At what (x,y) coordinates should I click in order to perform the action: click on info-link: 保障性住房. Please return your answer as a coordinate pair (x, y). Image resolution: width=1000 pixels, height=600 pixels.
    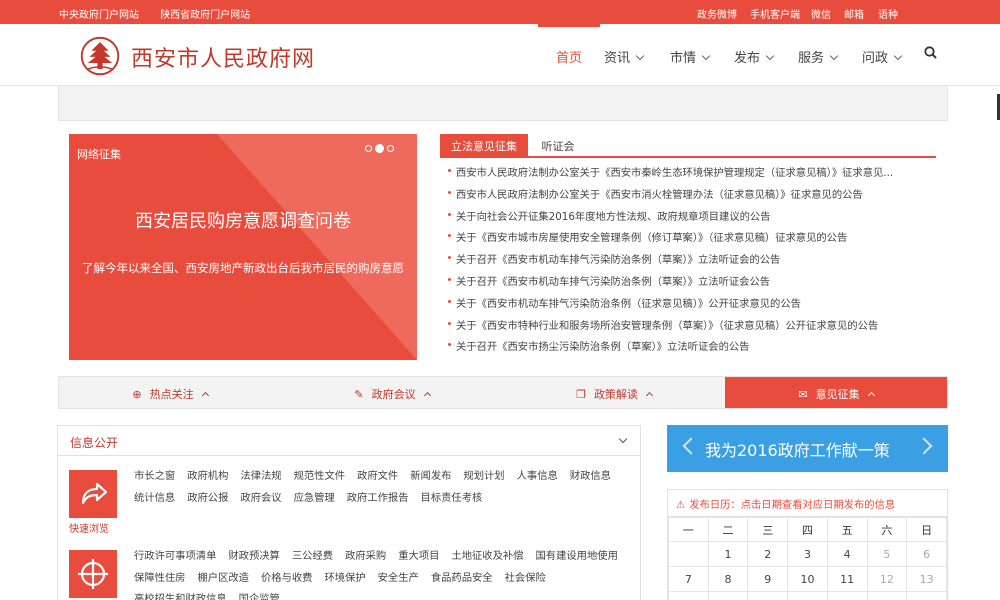
    Looking at the image, I should click on (159, 579).